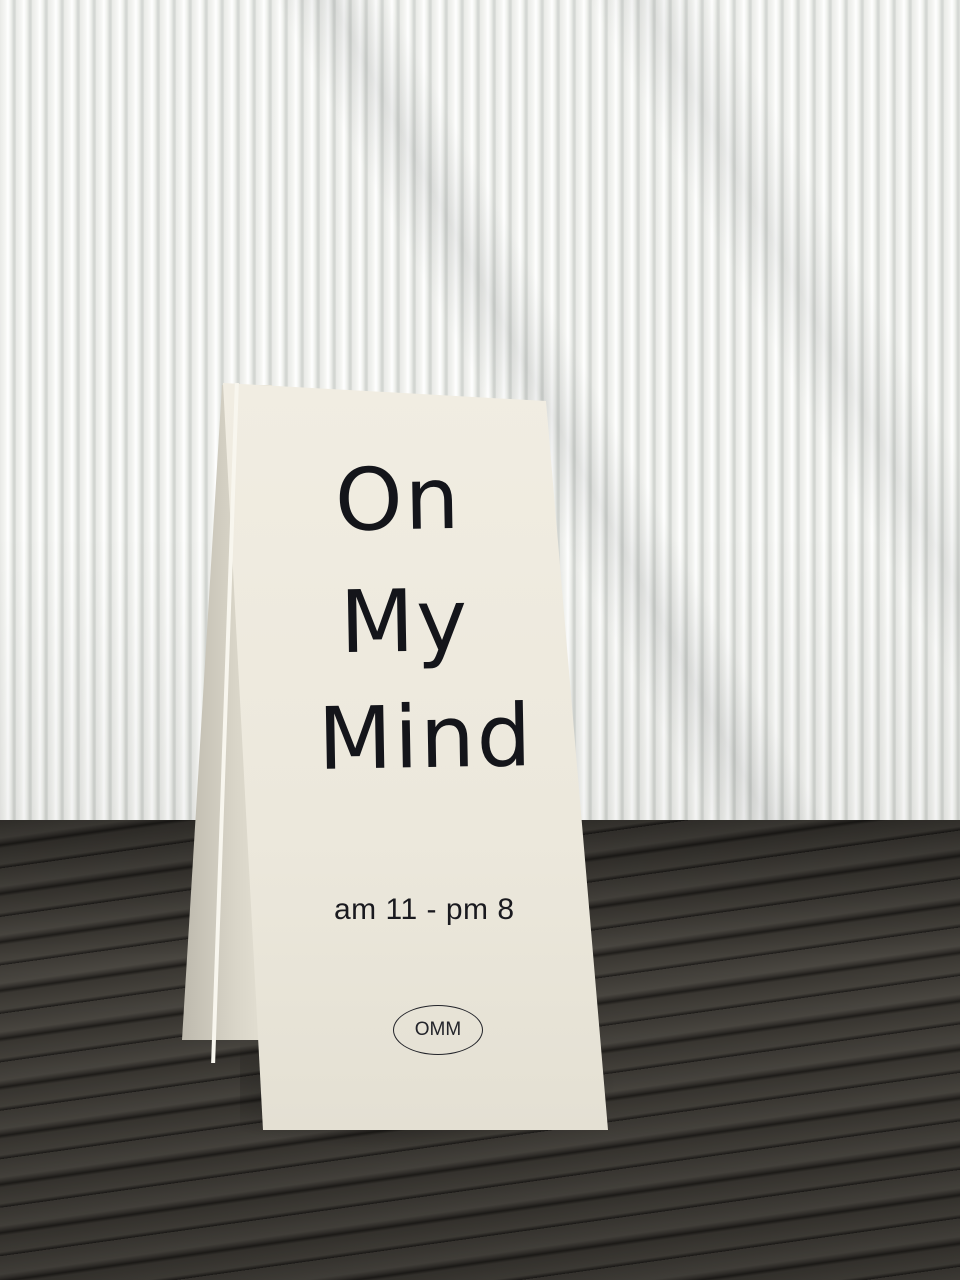 This screenshot has height=1280, width=960. I want to click on omm-logo: OMM, so click(438, 1030).